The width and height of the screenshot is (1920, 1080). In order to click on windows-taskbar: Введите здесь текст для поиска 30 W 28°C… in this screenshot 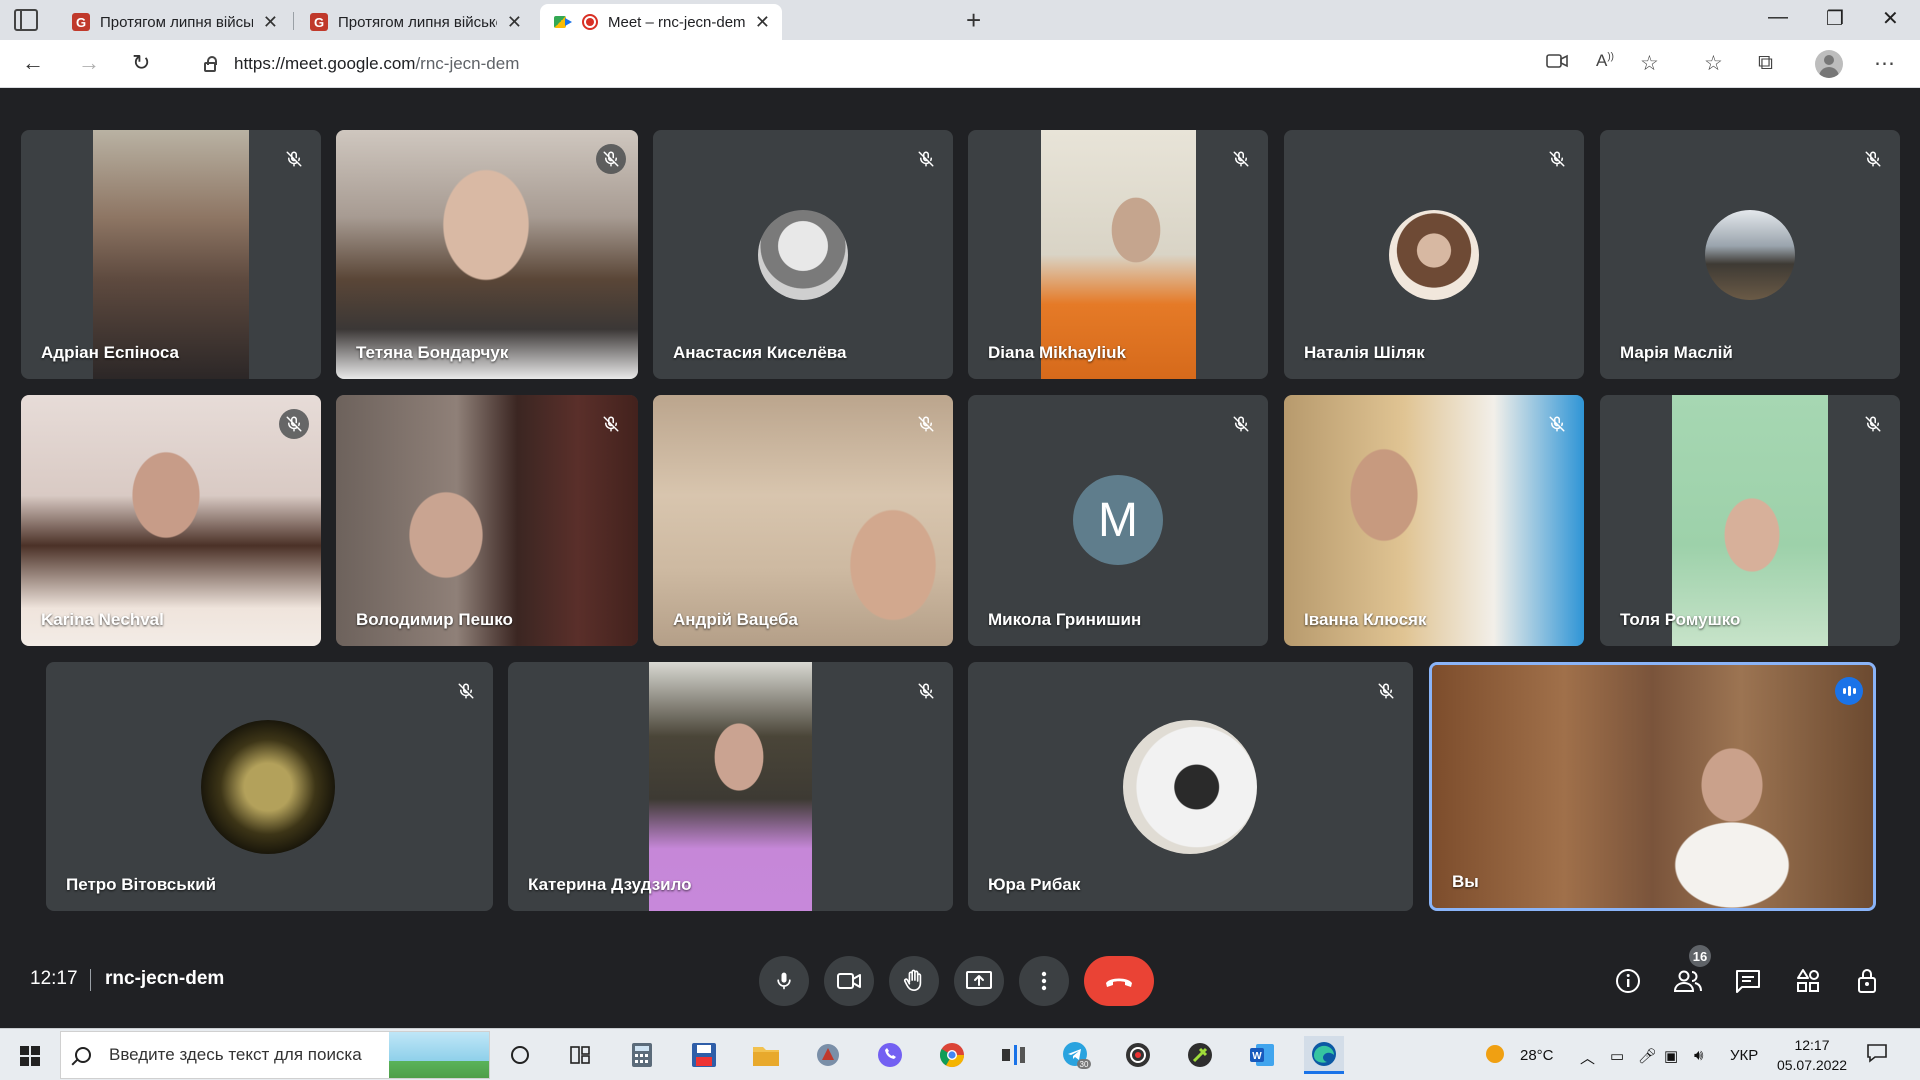, I will do `click(960, 1054)`.